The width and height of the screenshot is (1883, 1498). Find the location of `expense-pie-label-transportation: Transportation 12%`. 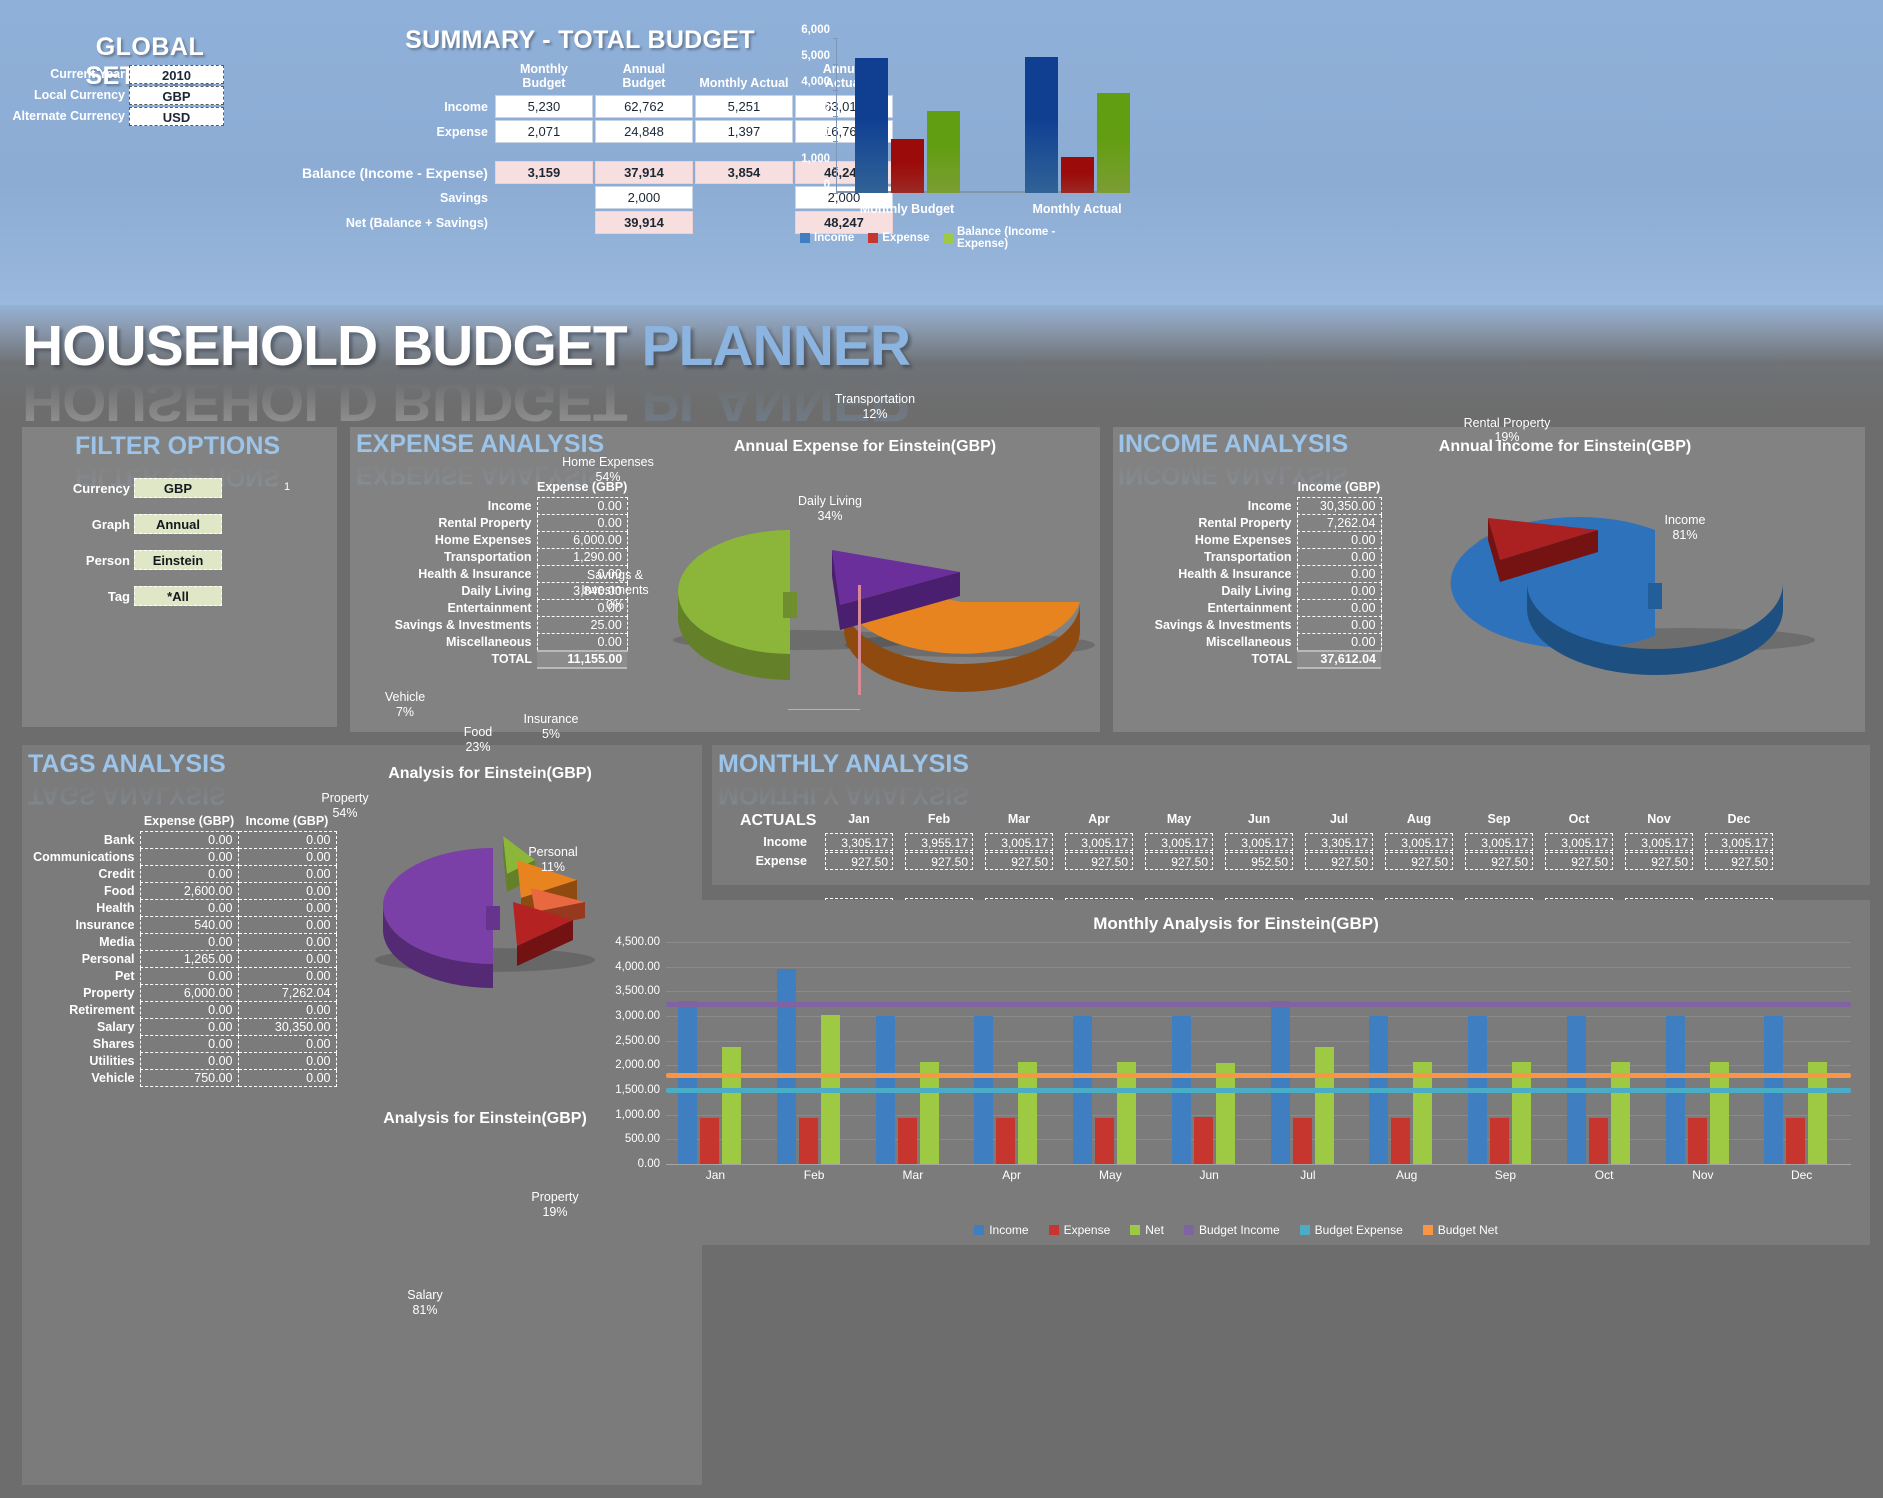

expense-pie-label-transportation: Transportation 12% is located at coordinates (875, 406).